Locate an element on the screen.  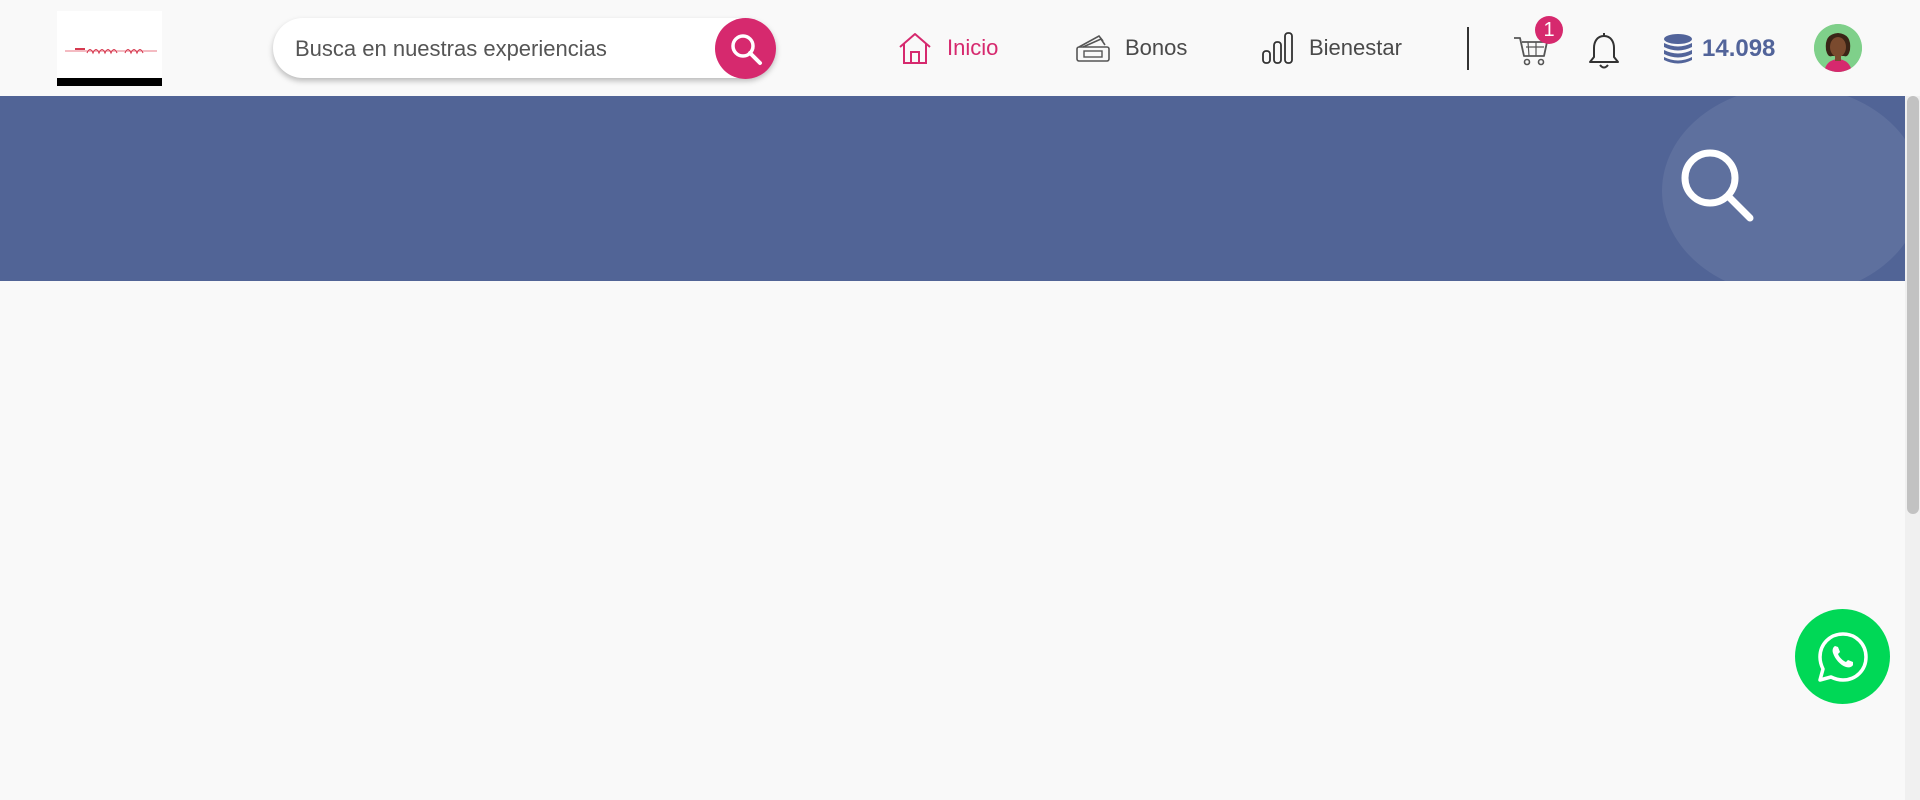
nav-item-inicio: Inicio is located at coordinates (947, 48).